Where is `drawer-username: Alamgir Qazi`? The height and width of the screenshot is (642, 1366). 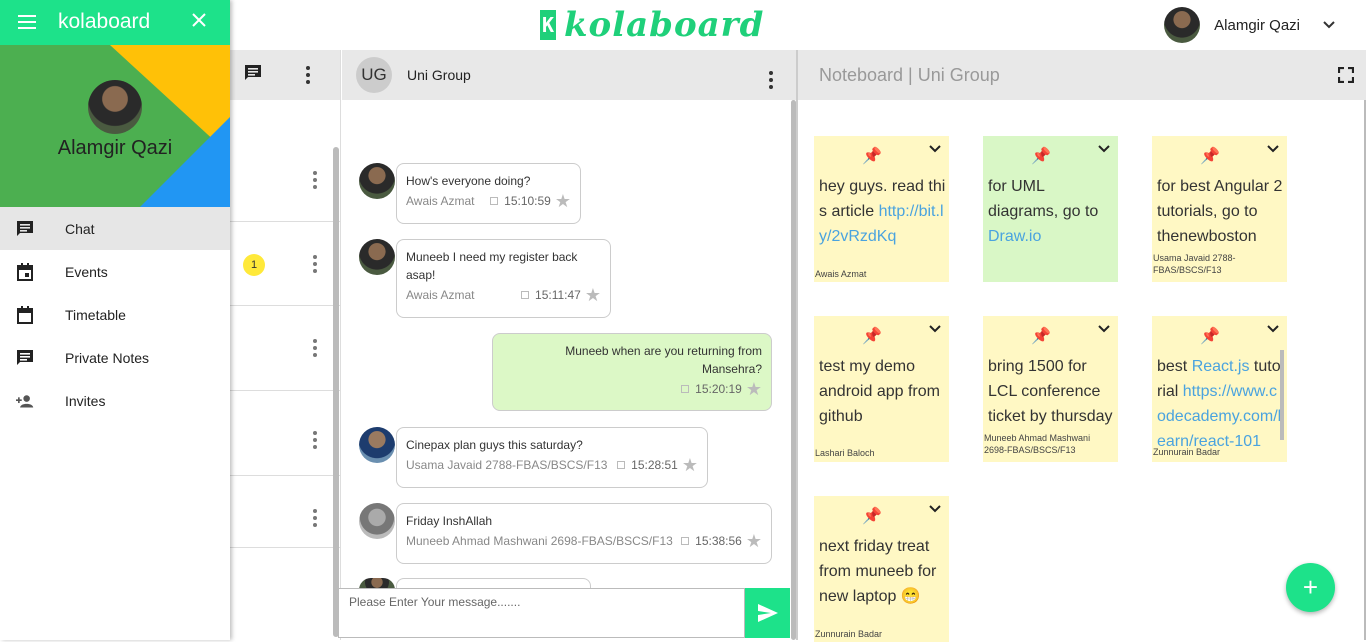
drawer-username: Alamgir Qazi is located at coordinates (115, 148).